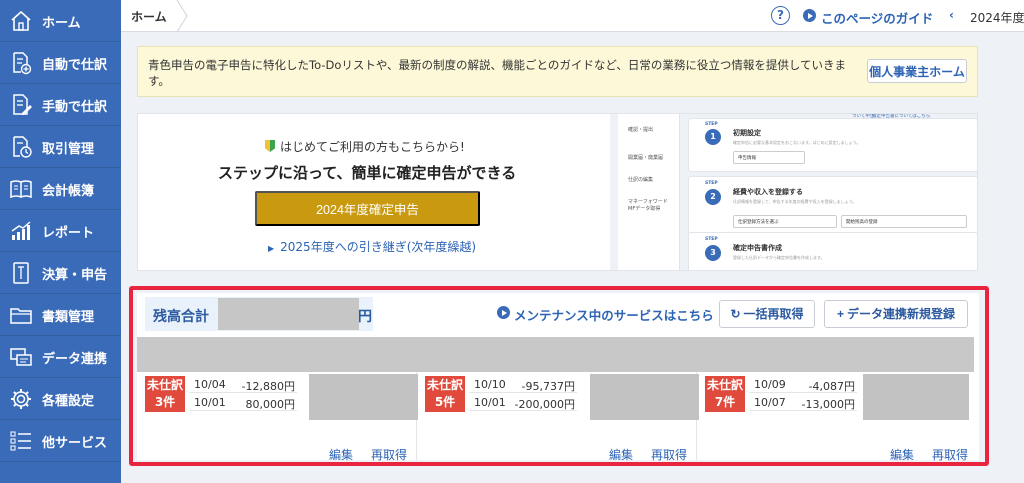  I want to click on carry-over-link: ▶ 2025年度への引き継ぎ(次年度繰越), so click(372, 246).